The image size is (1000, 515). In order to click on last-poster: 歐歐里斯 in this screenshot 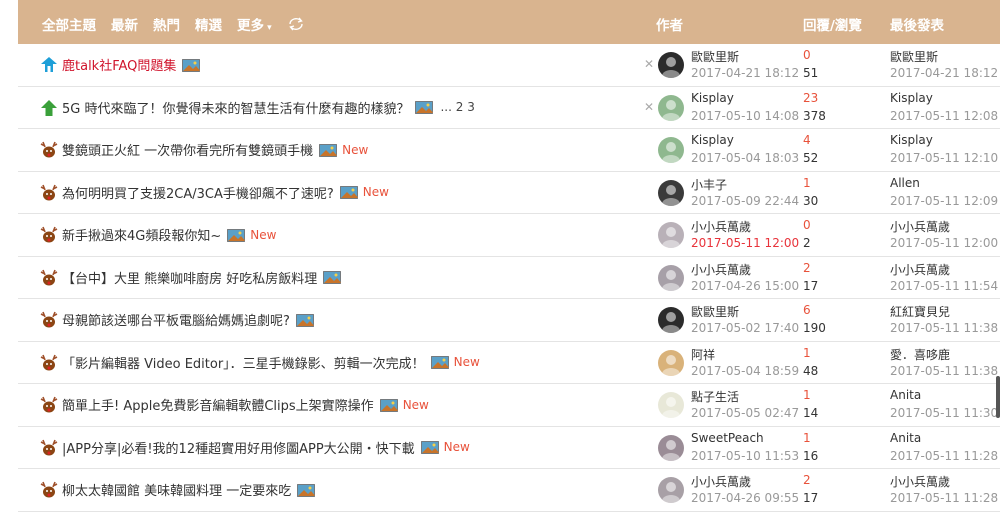, I will do `click(914, 56)`.